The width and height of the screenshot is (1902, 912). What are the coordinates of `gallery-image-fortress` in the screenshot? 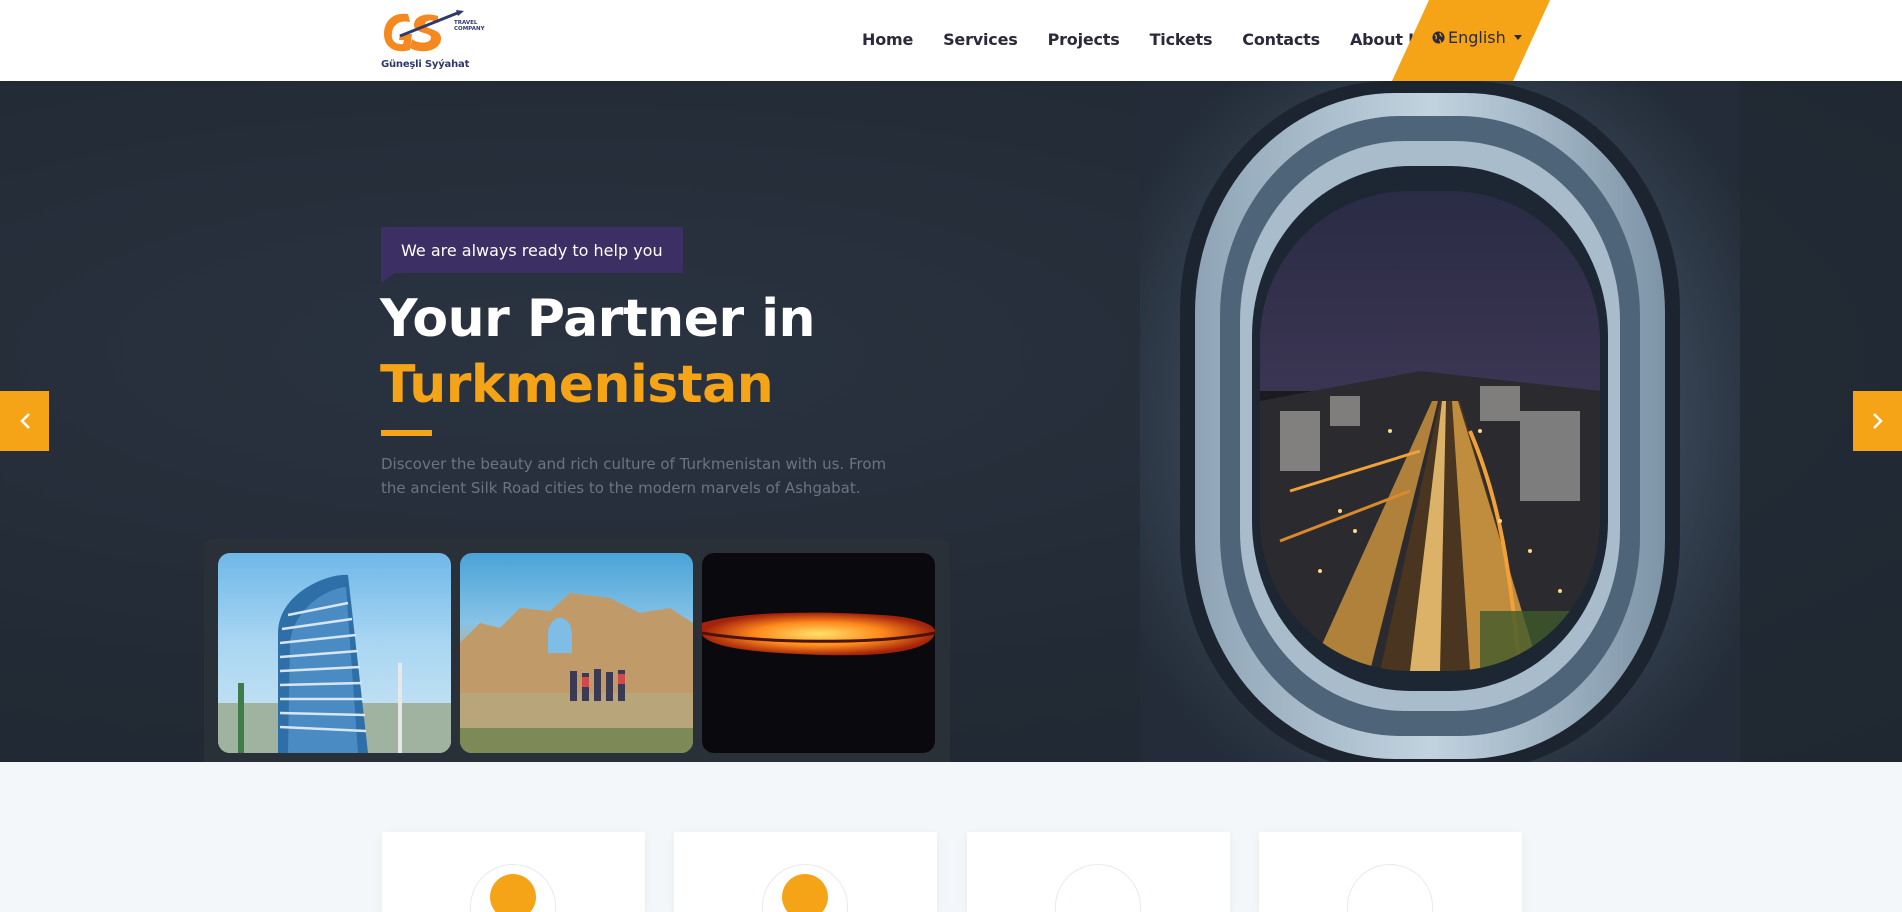 It's located at (576, 653).